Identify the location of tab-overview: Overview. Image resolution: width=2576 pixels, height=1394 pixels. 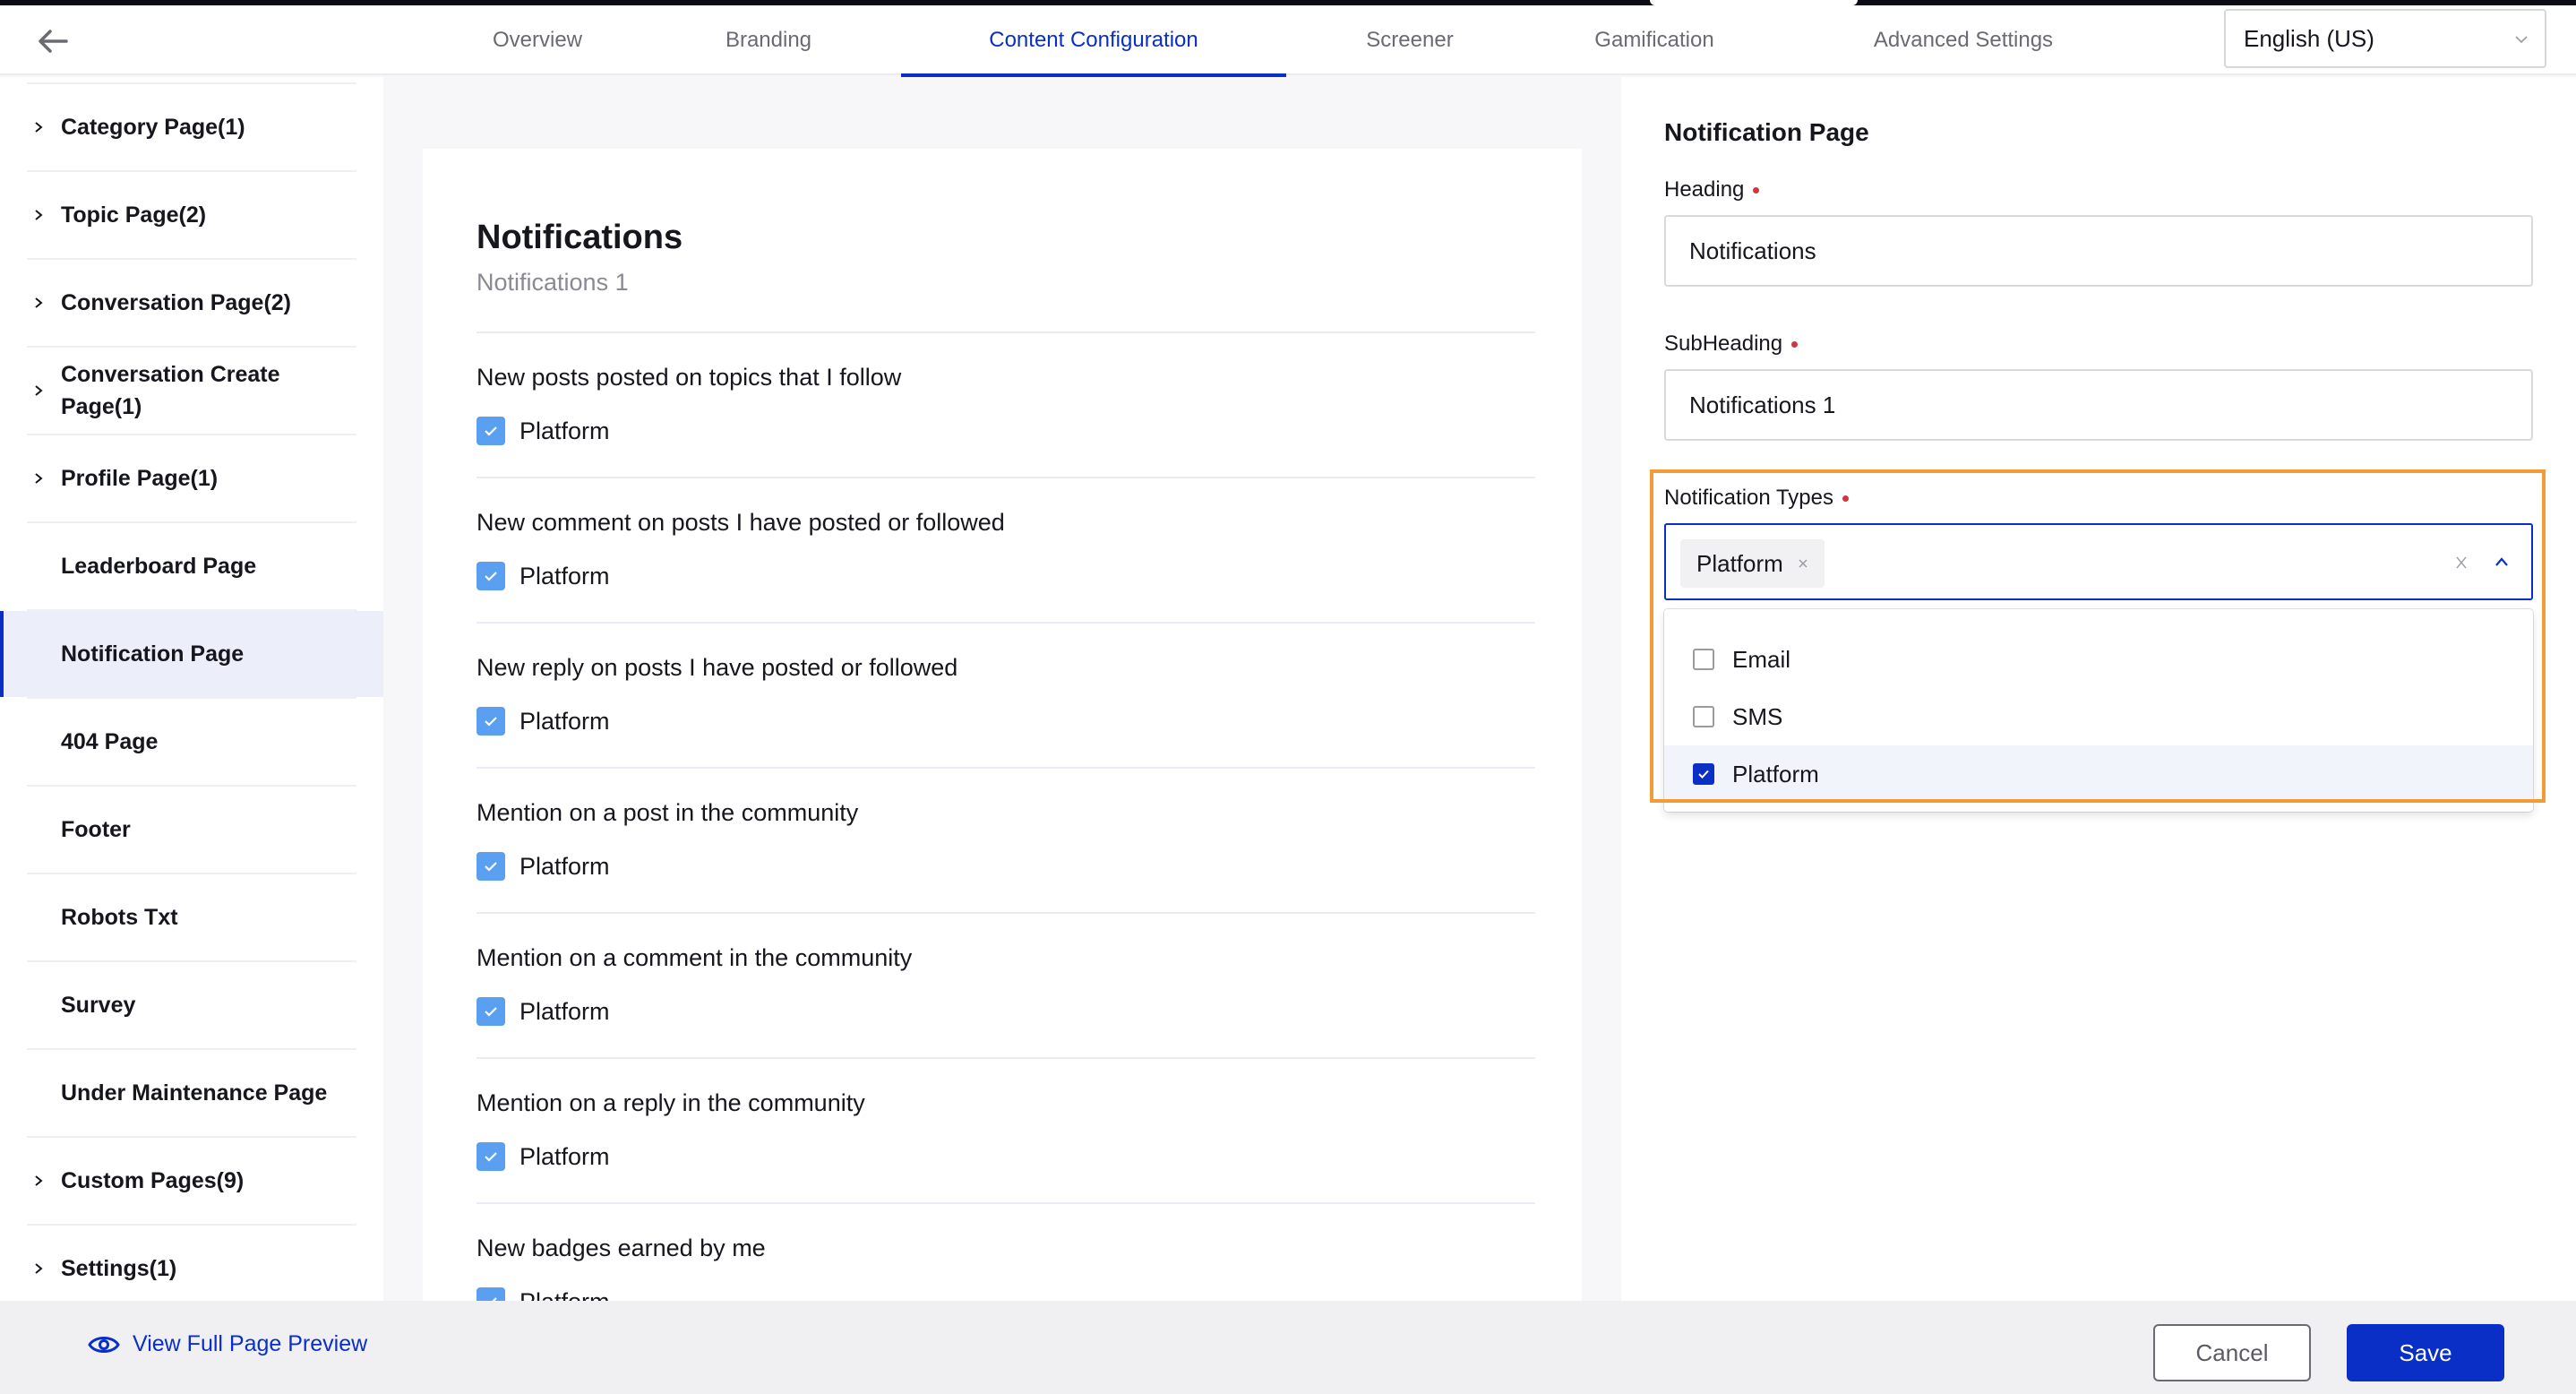
(537, 40).